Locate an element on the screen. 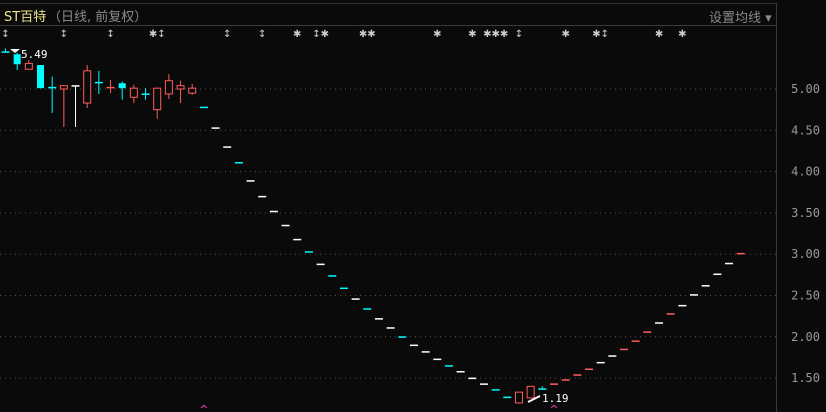  max-price-label: 5.49 is located at coordinates (34, 54).